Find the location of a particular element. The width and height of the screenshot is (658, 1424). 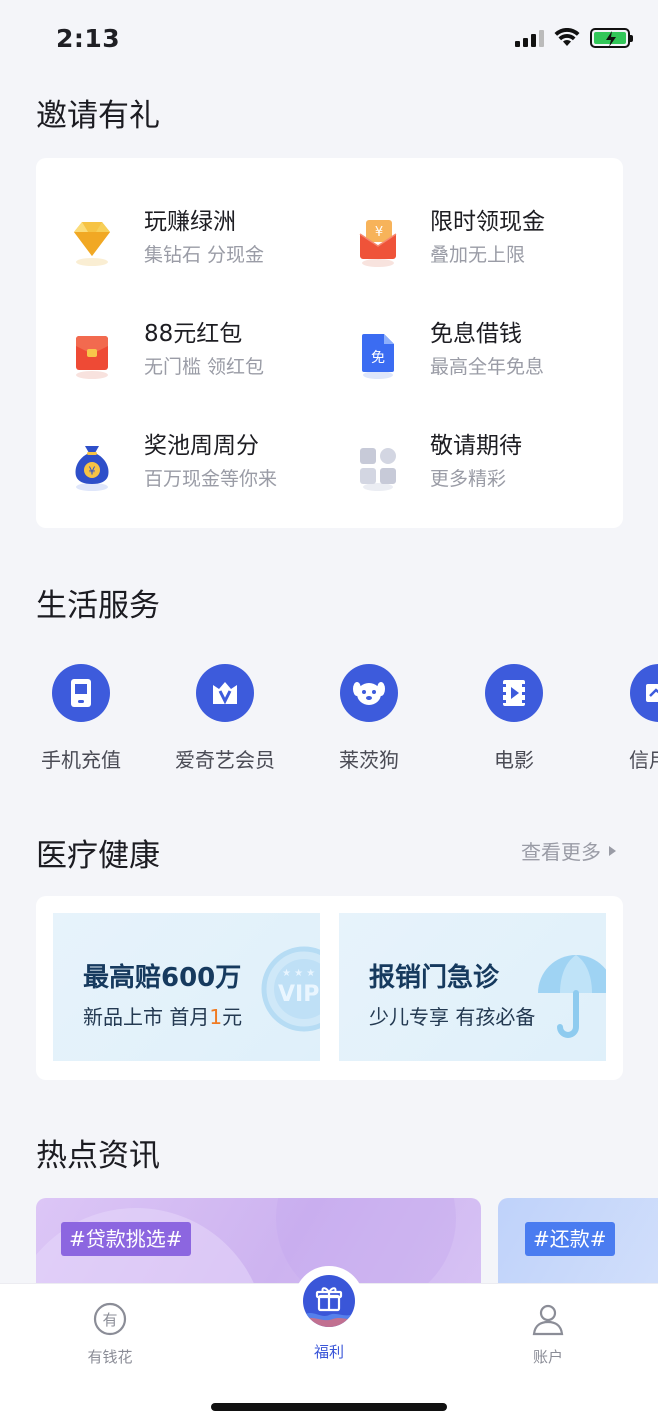

tab-label: 有钱花 is located at coordinates (110, 1357).